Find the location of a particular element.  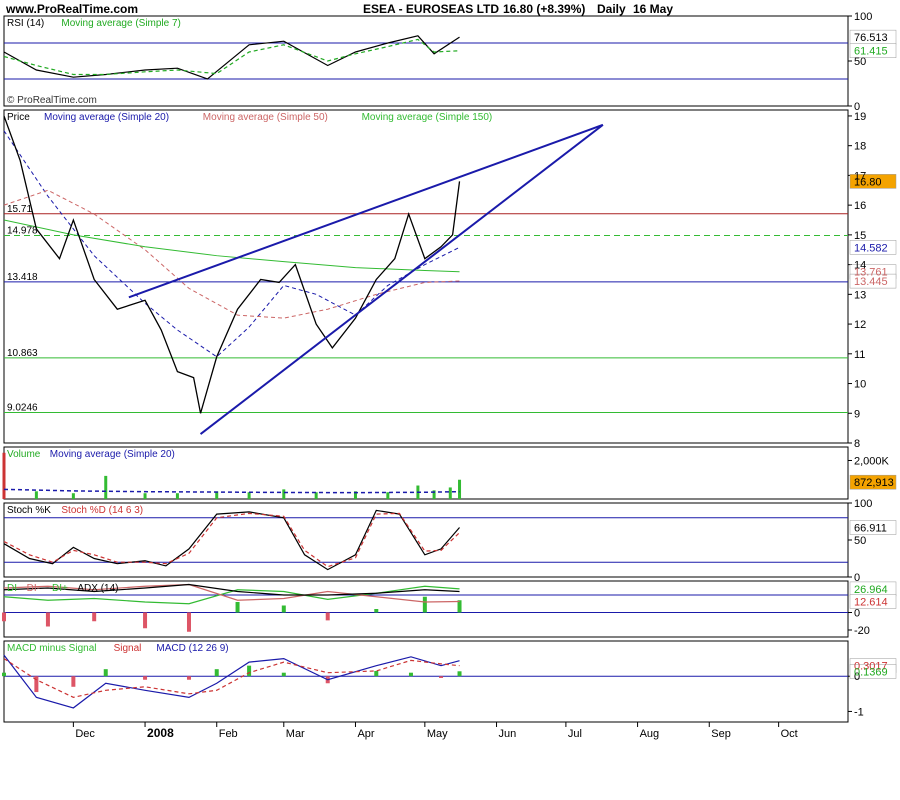

x-tick-label: Oct is located at coordinates (789, 734).